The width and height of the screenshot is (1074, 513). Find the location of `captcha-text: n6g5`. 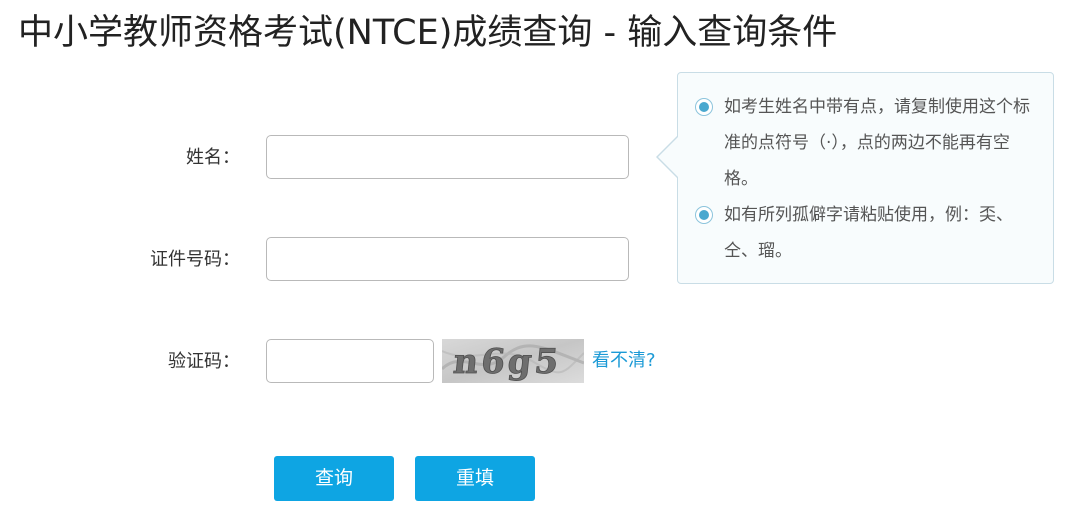

captcha-text: n6g5 is located at coordinates (507, 362).